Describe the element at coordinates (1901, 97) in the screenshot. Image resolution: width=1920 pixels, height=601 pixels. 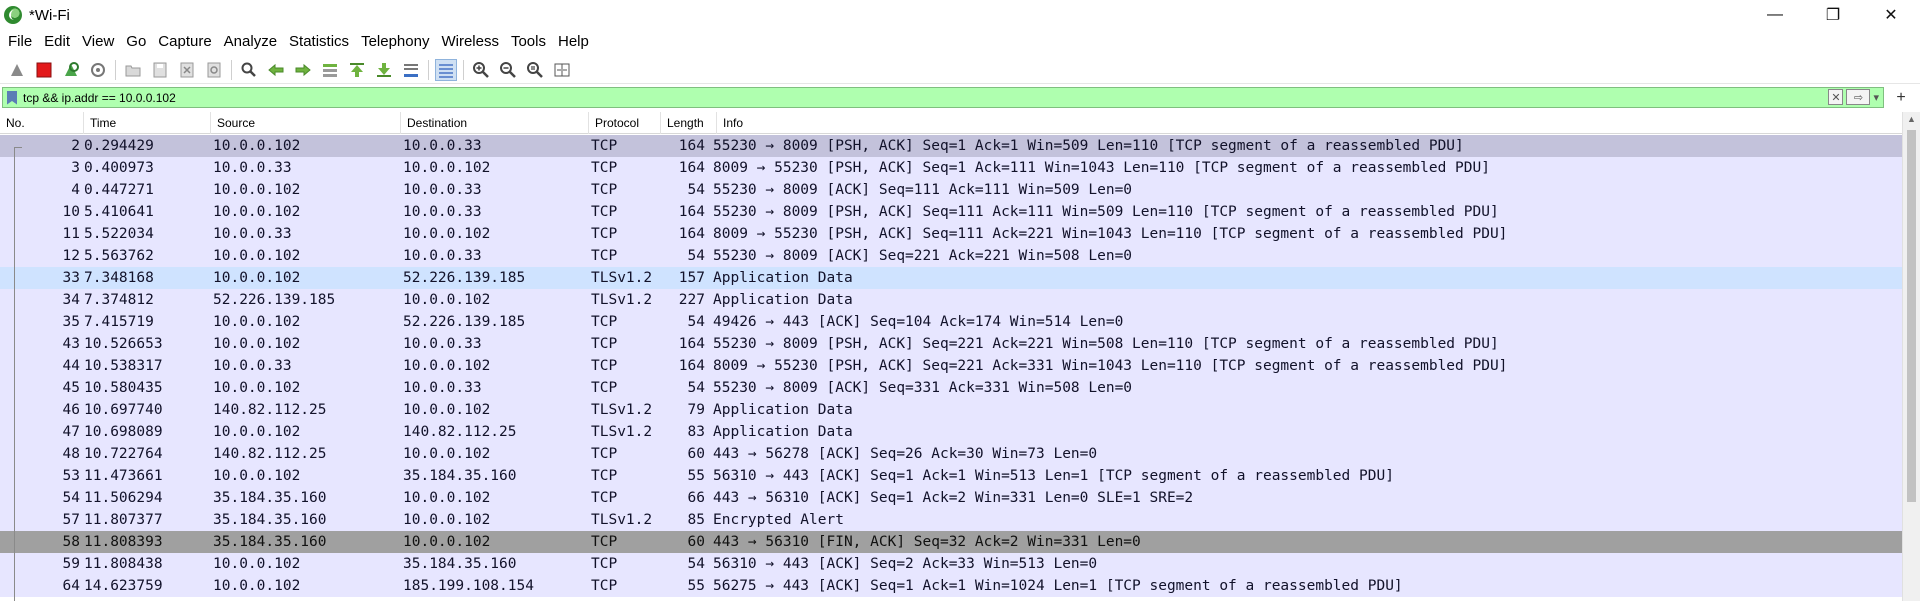
I see `add-filter-button: +` at that location.